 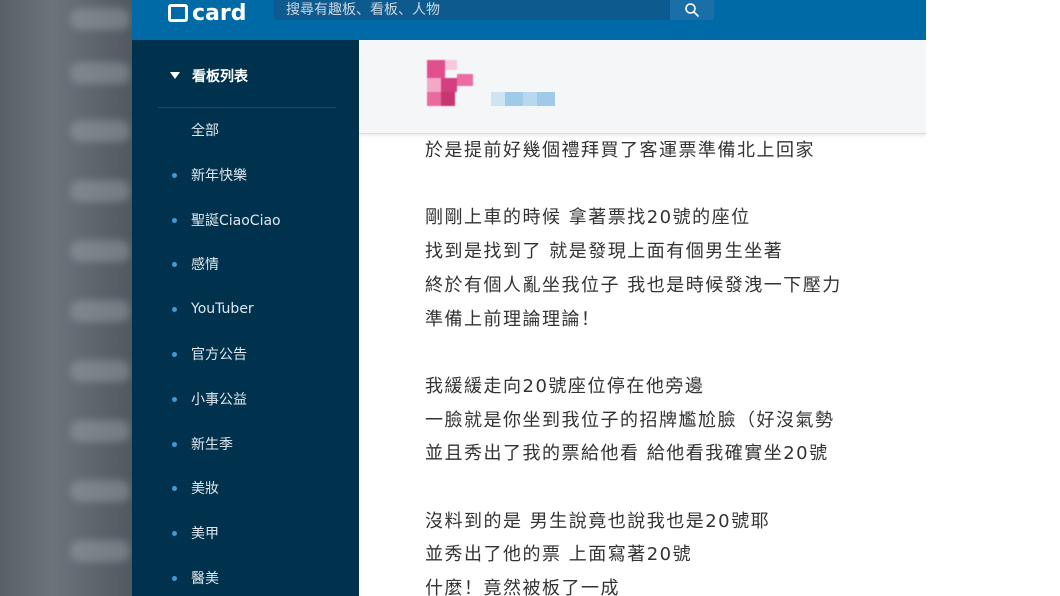 I want to click on sidebar-item-label: 新生季, so click(x=212, y=444).